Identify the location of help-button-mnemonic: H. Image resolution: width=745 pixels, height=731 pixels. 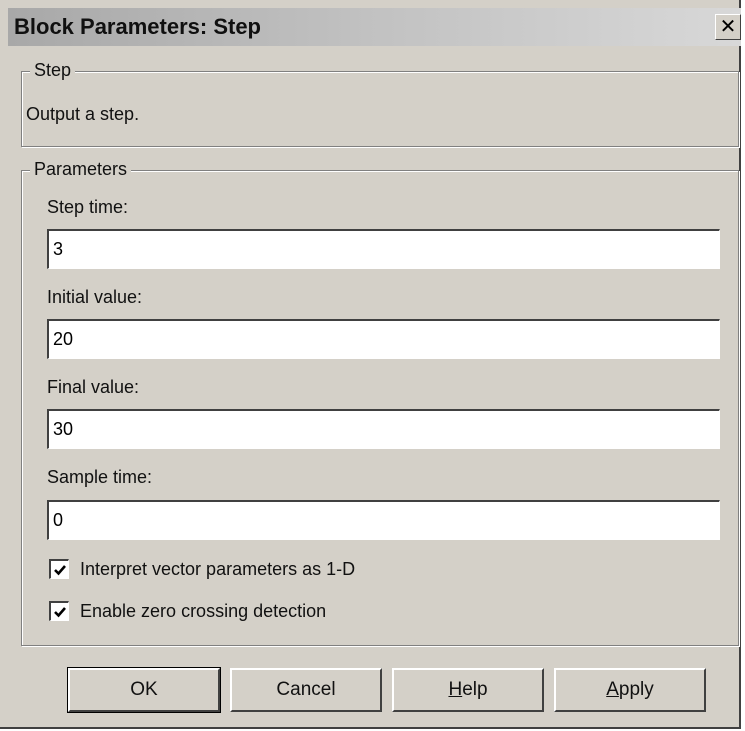
(455, 689).